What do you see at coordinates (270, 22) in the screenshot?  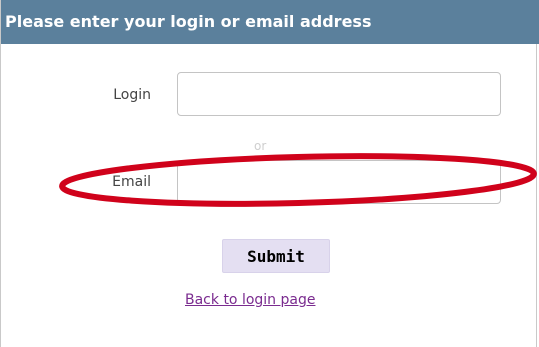 I see `panel-header: Please enter your login or email address` at bounding box center [270, 22].